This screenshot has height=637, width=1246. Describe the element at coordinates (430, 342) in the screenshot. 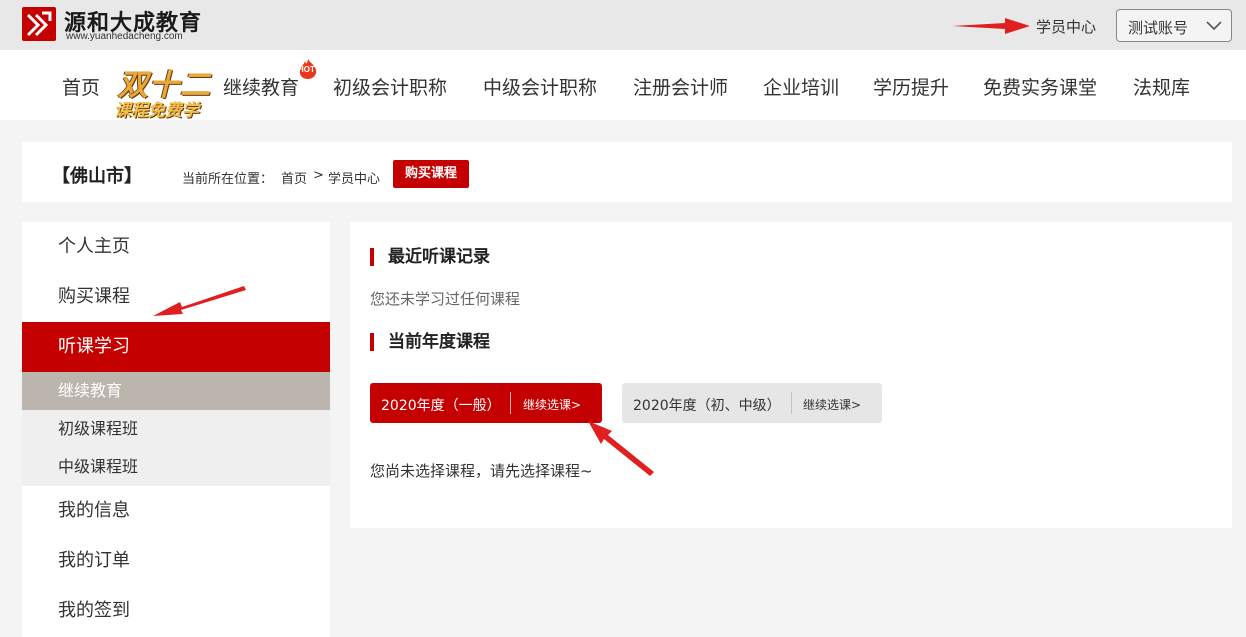

I see `current-year-title: 当前年度课程` at that location.